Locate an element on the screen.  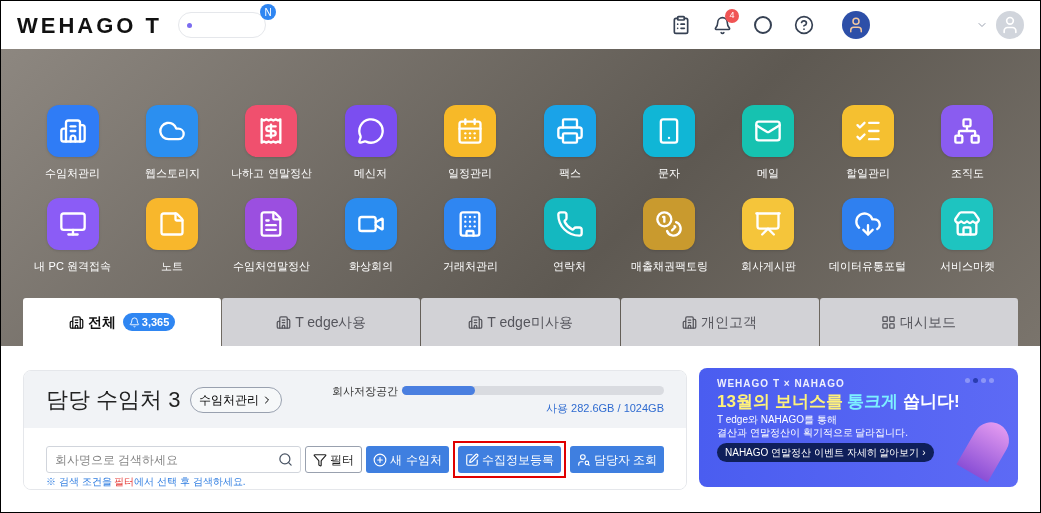
link-label: 수임처관리 is located at coordinates (229, 400).